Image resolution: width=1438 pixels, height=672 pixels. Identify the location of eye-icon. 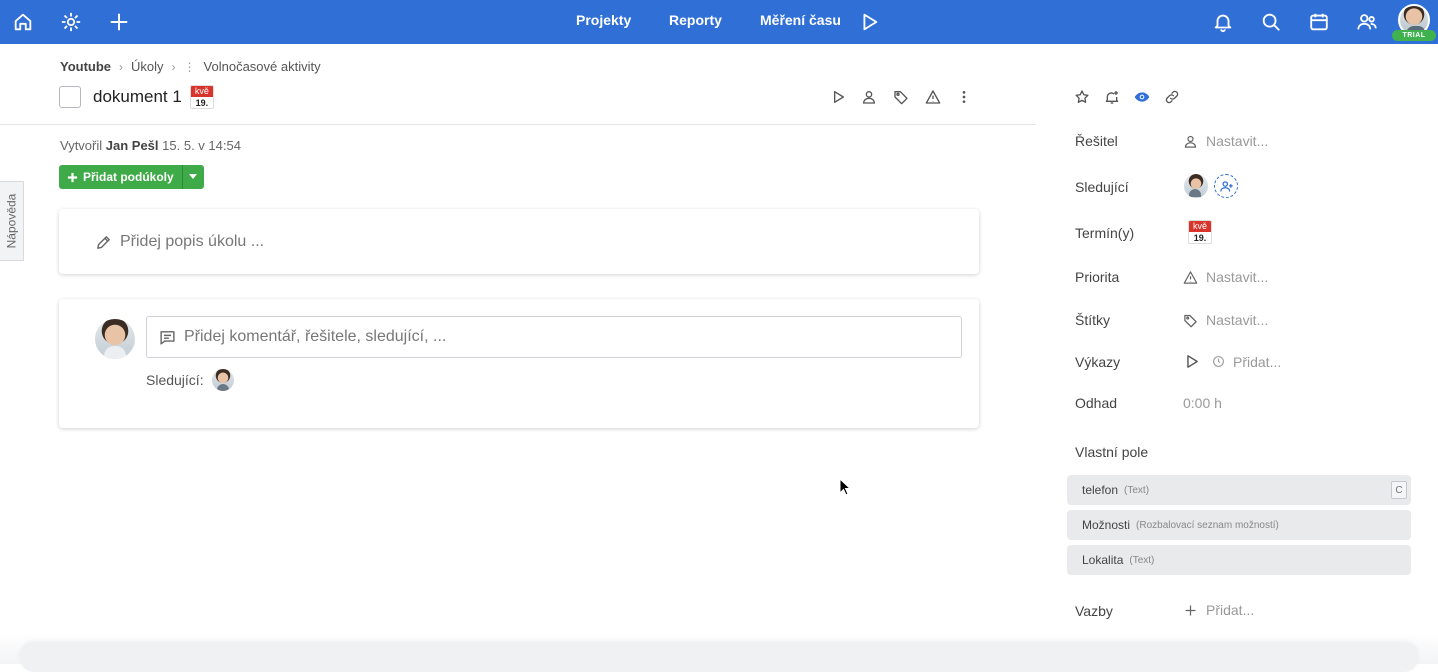
(1142, 97).